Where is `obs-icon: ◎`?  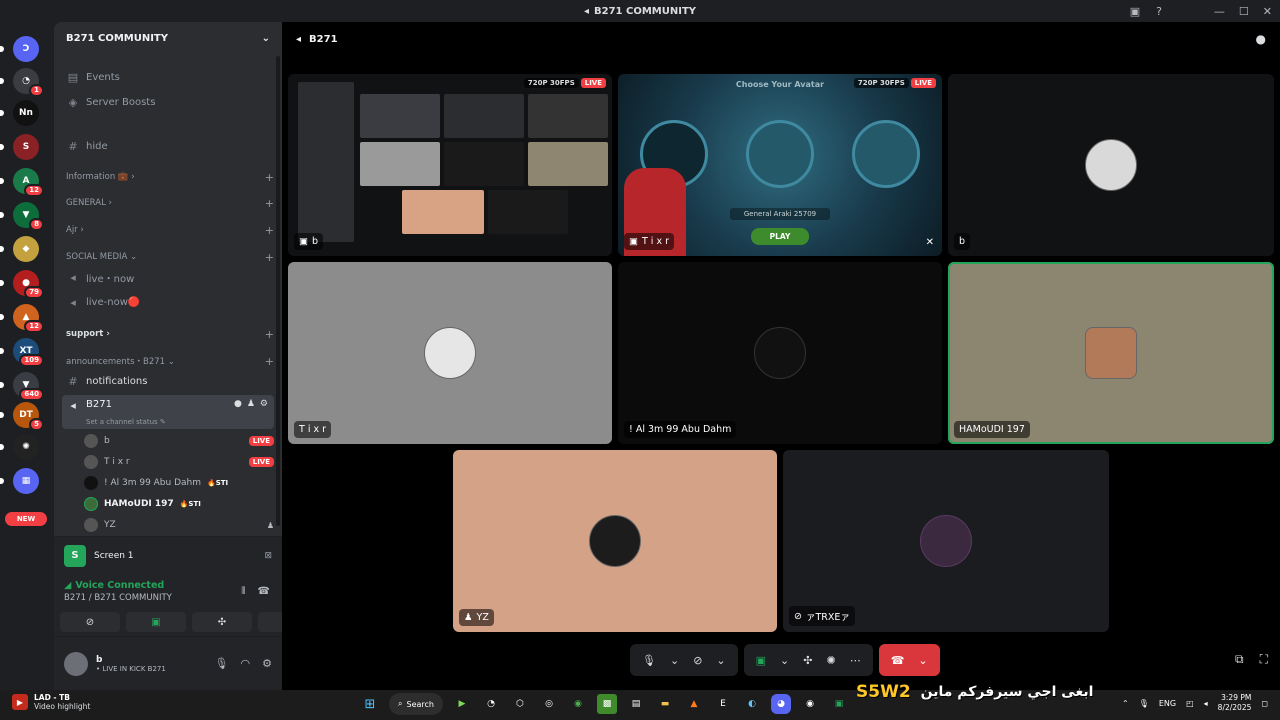 obs-icon: ◎ is located at coordinates (549, 704).